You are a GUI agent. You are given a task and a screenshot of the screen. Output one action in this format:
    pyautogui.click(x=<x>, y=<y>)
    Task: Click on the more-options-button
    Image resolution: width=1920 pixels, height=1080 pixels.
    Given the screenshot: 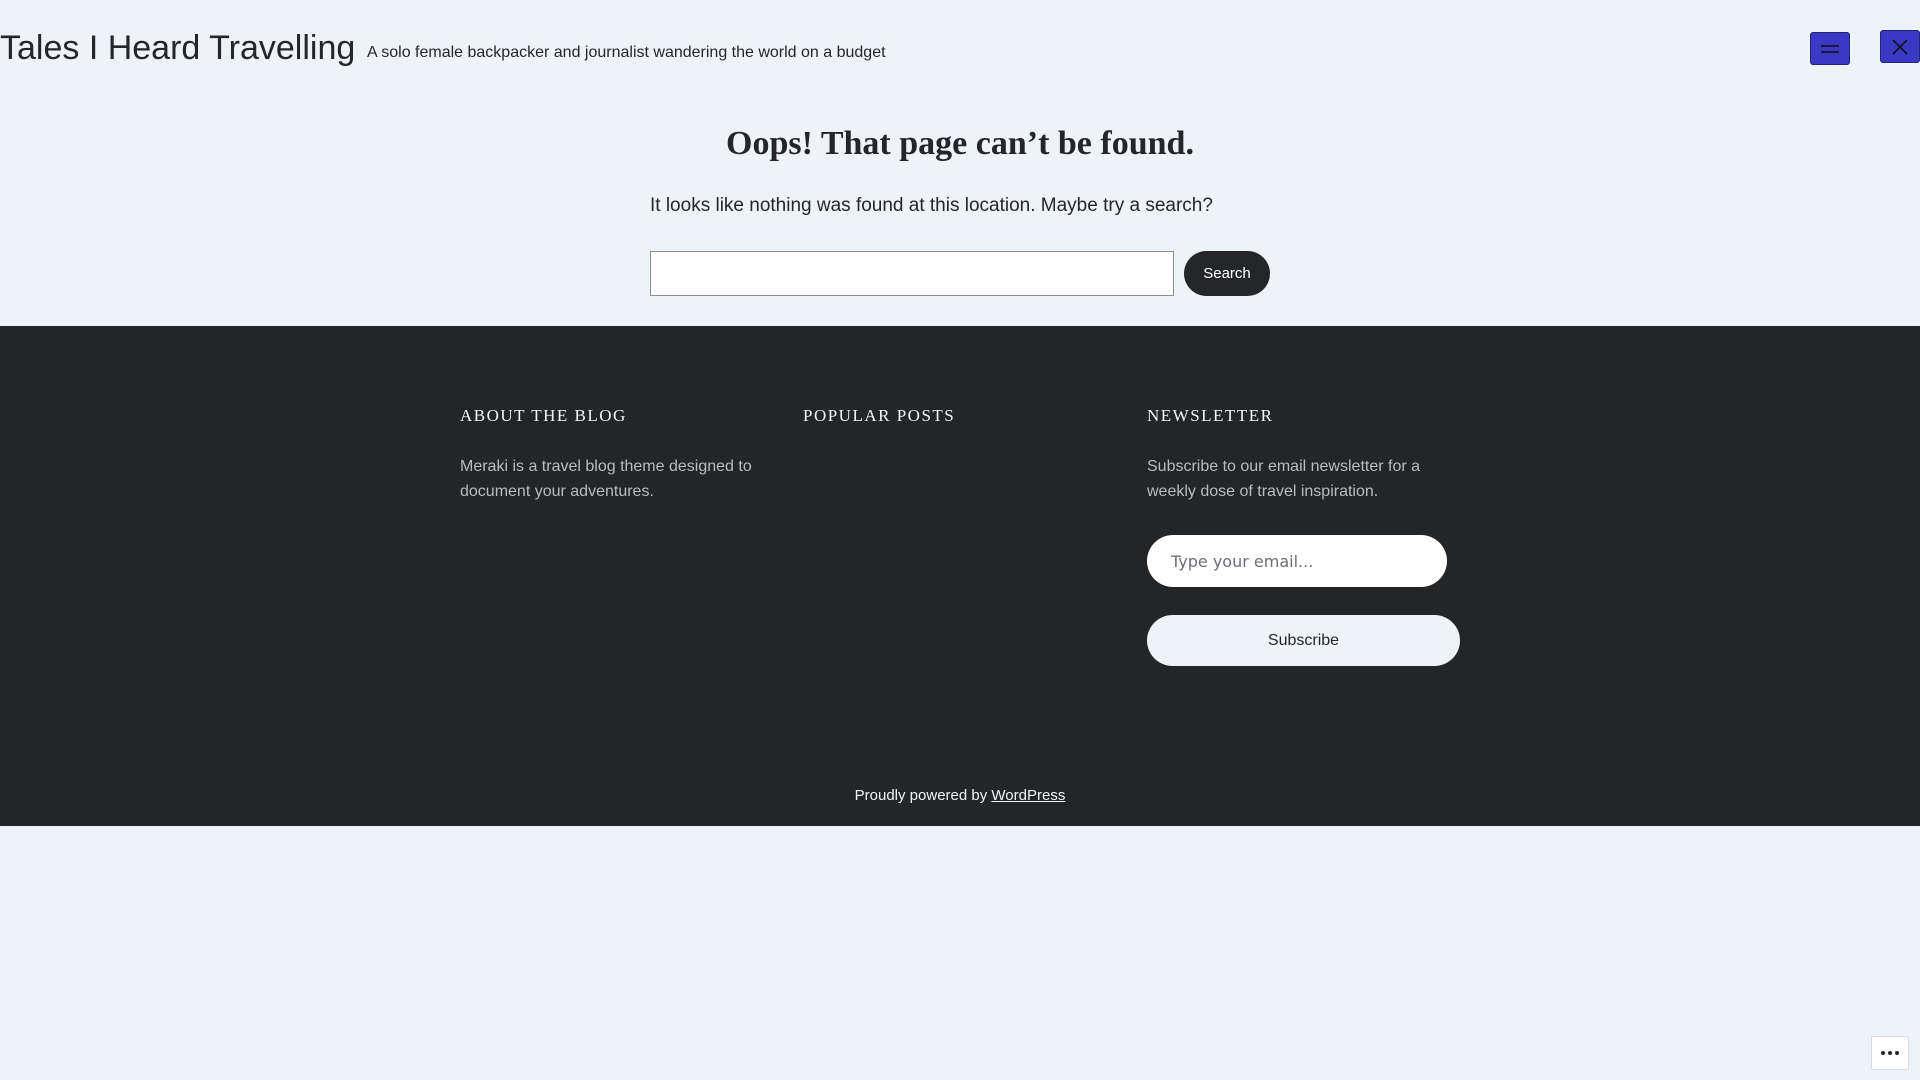 What is the action you would take?
    pyautogui.click(x=1890, y=1053)
    